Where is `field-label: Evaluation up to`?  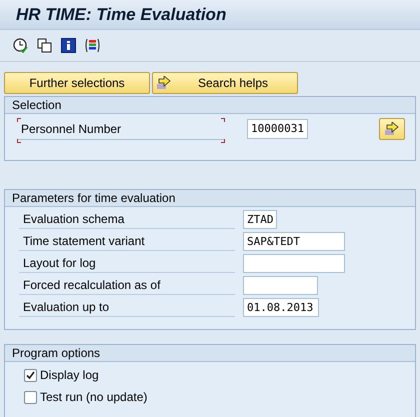
field-label: Evaluation up to is located at coordinates (127, 307).